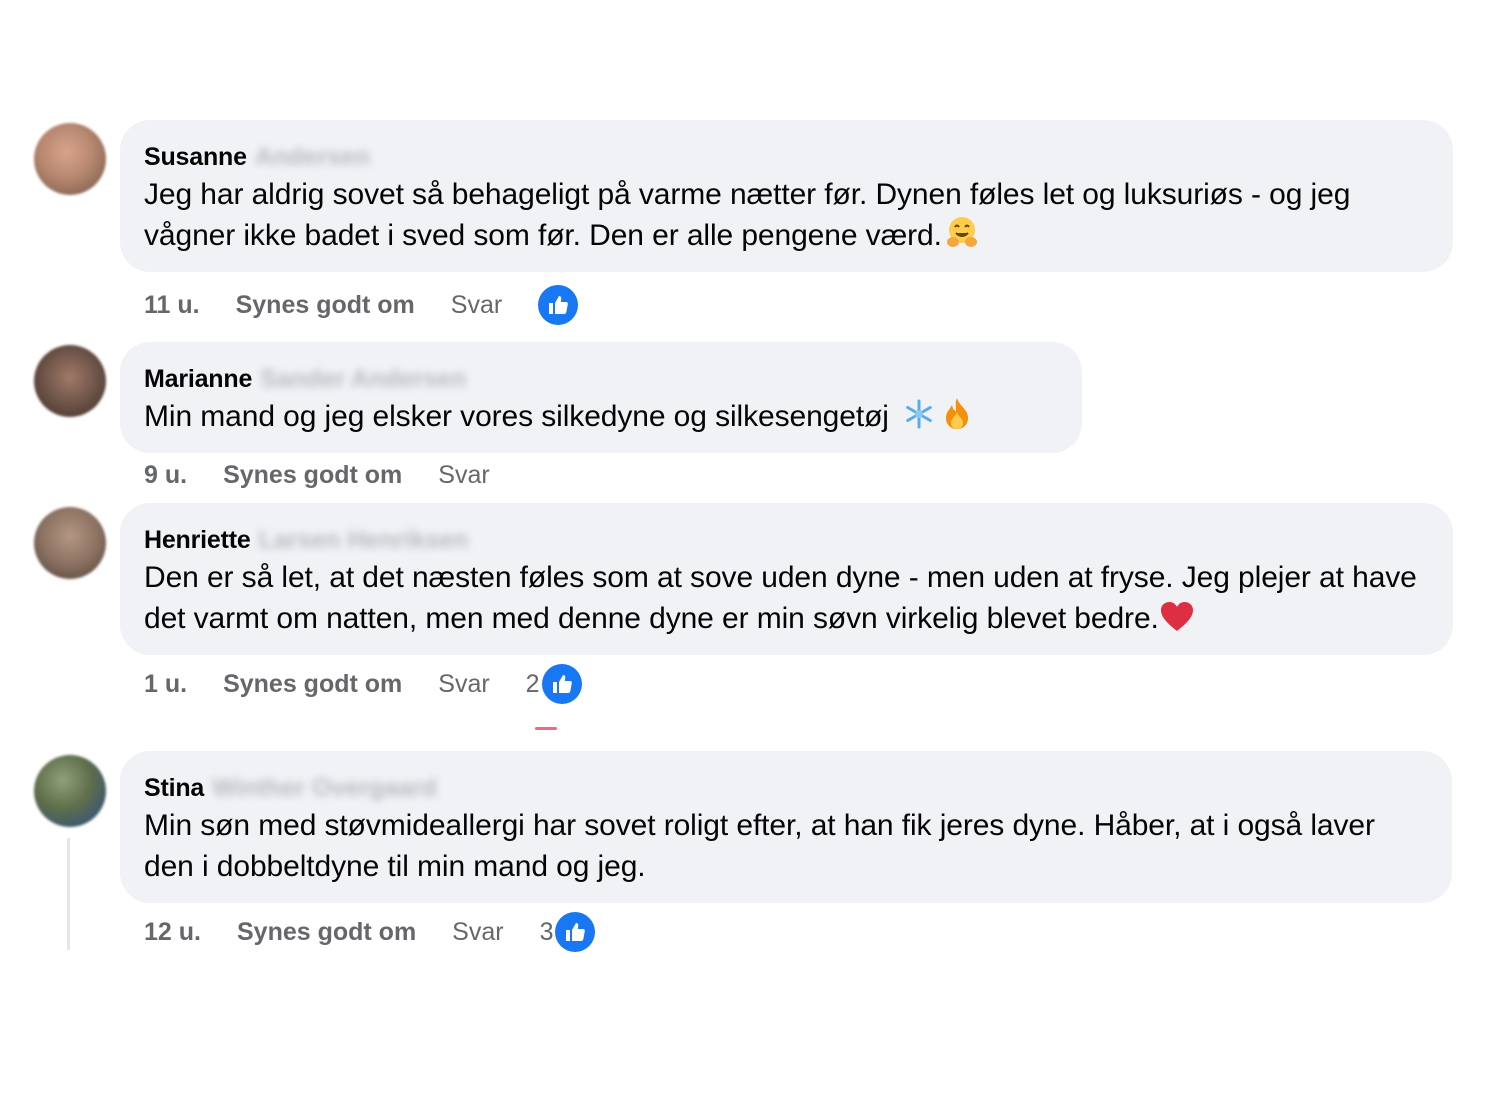  Describe the element at coordinates (547, 932) in the screenshot. I see `reaction-count: 3` at that location.